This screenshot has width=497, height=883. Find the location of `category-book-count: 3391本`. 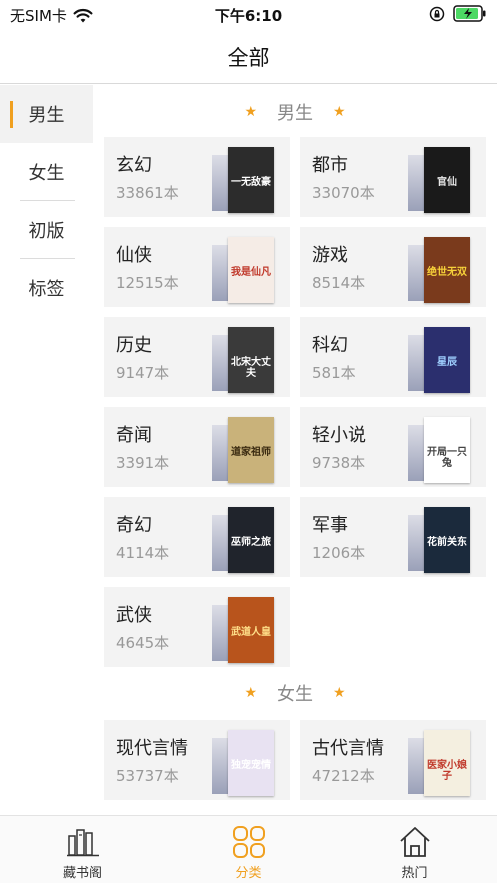

category-book-count: 3391本 is located at coordinates (143, 463).